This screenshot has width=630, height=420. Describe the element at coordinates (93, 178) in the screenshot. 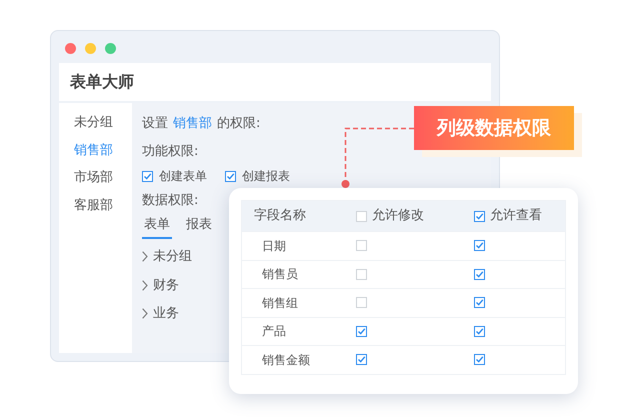

I see `sidebar-item: 市场部` at that location.